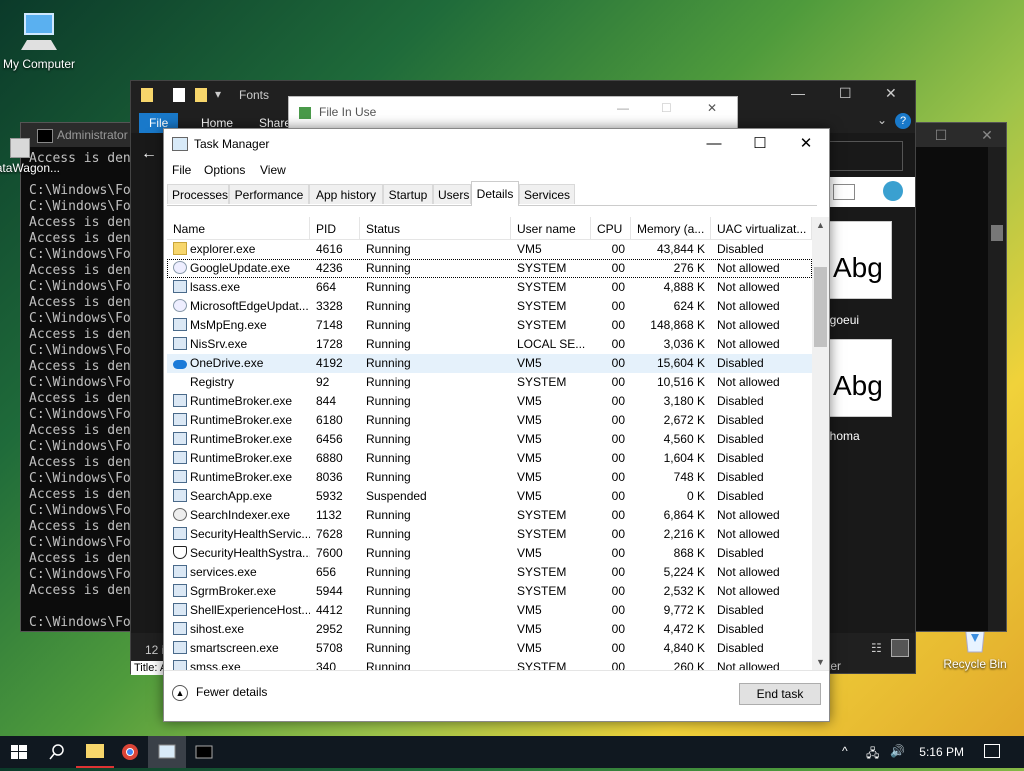  What do you see at coordinates (997, 389) in the screenshot?
I see `console-scrollbar` at bounding box center [997, 389].